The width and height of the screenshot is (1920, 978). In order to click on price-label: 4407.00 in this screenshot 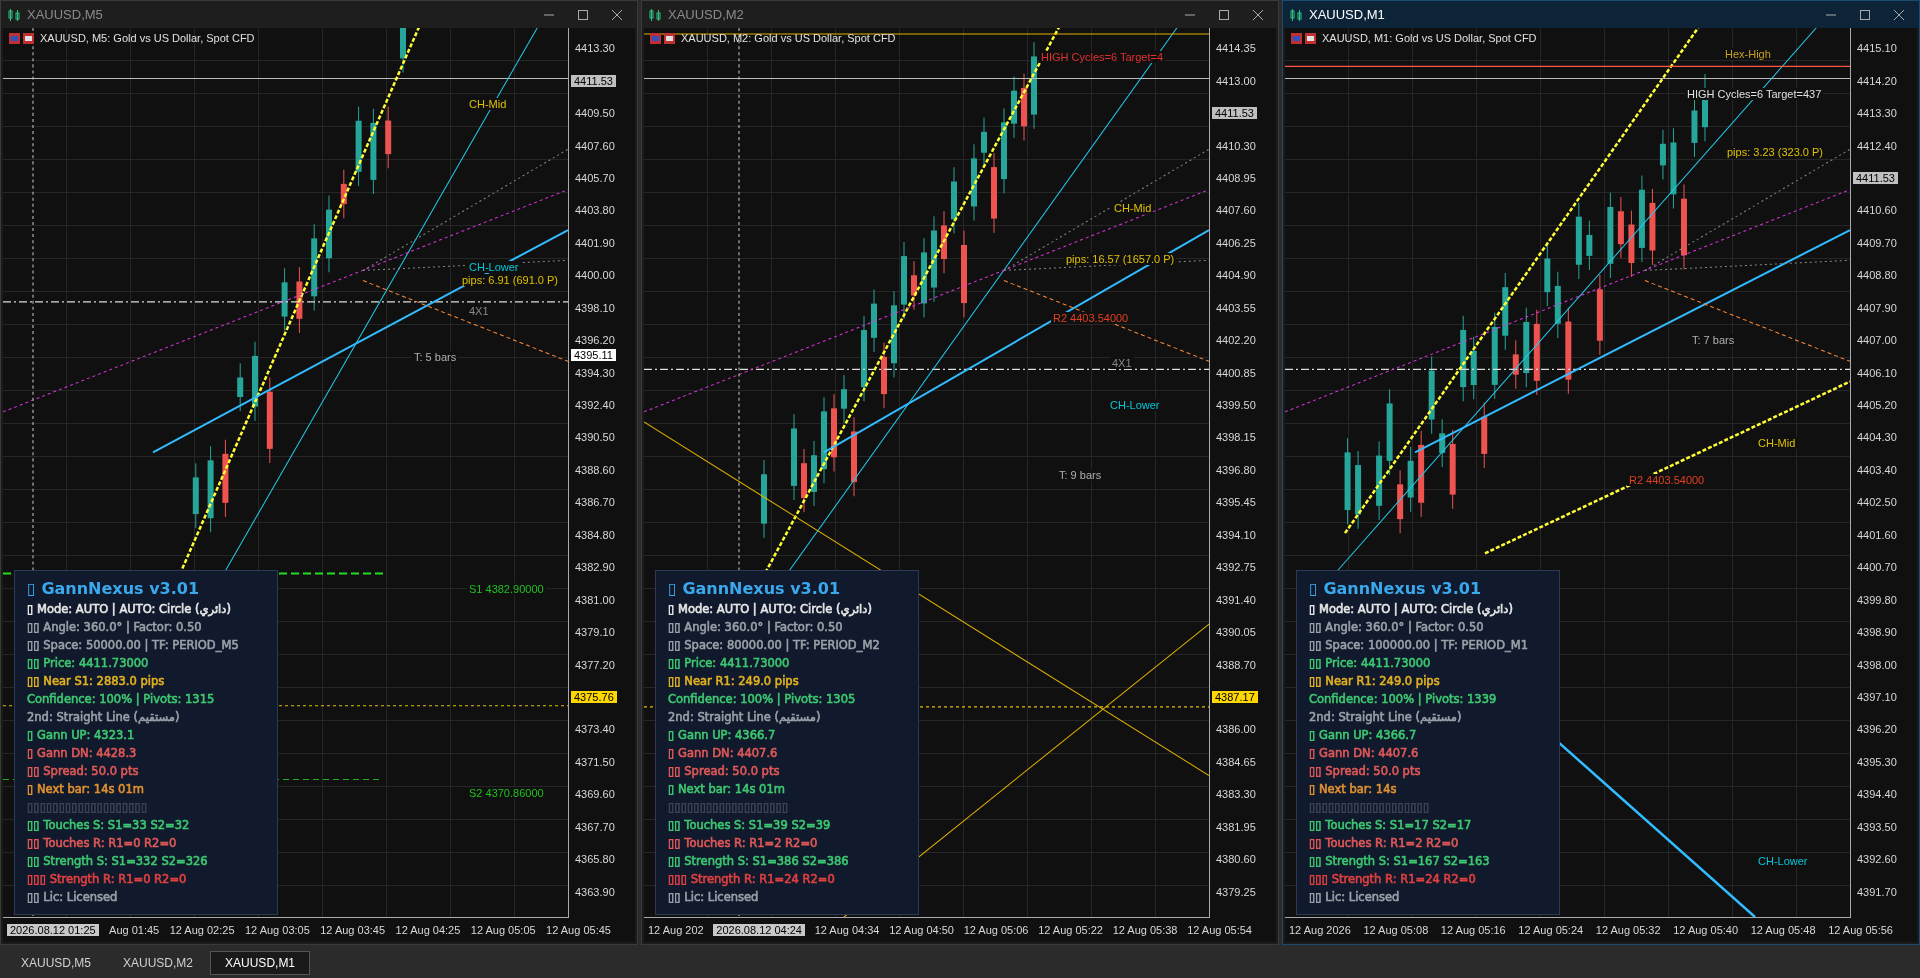, I will do `click(1876, 340)`.